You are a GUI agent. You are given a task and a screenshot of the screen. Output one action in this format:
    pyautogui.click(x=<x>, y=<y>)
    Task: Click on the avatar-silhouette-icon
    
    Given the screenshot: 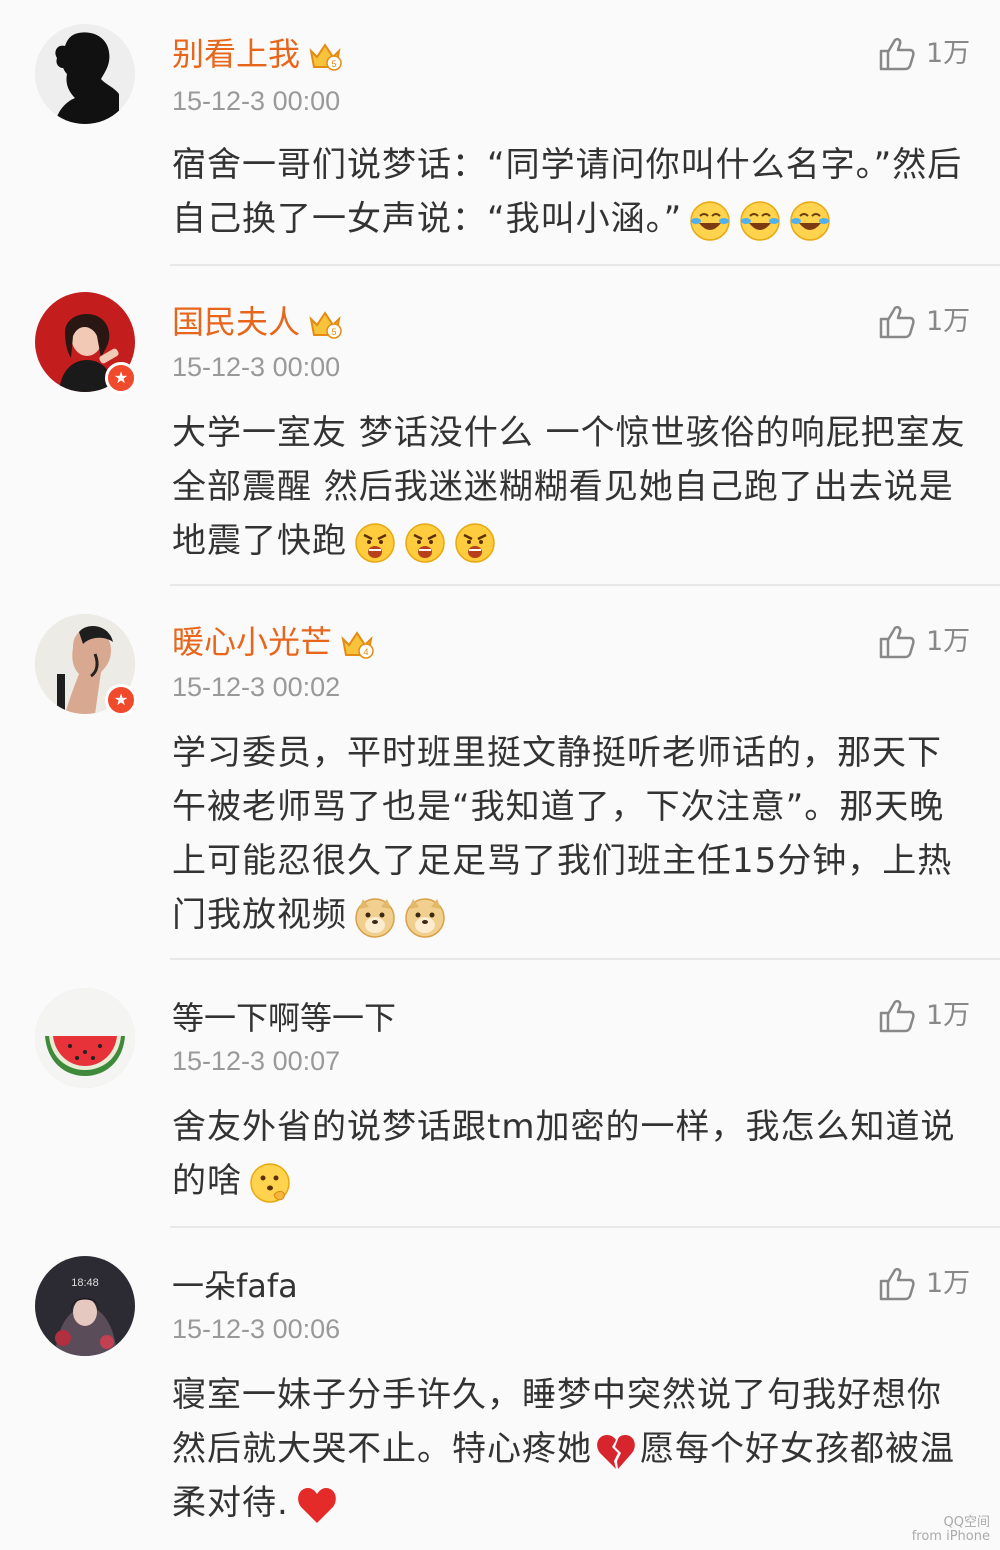 What is the action you would take?
    pyautogui.click(x=85, y=74)
    